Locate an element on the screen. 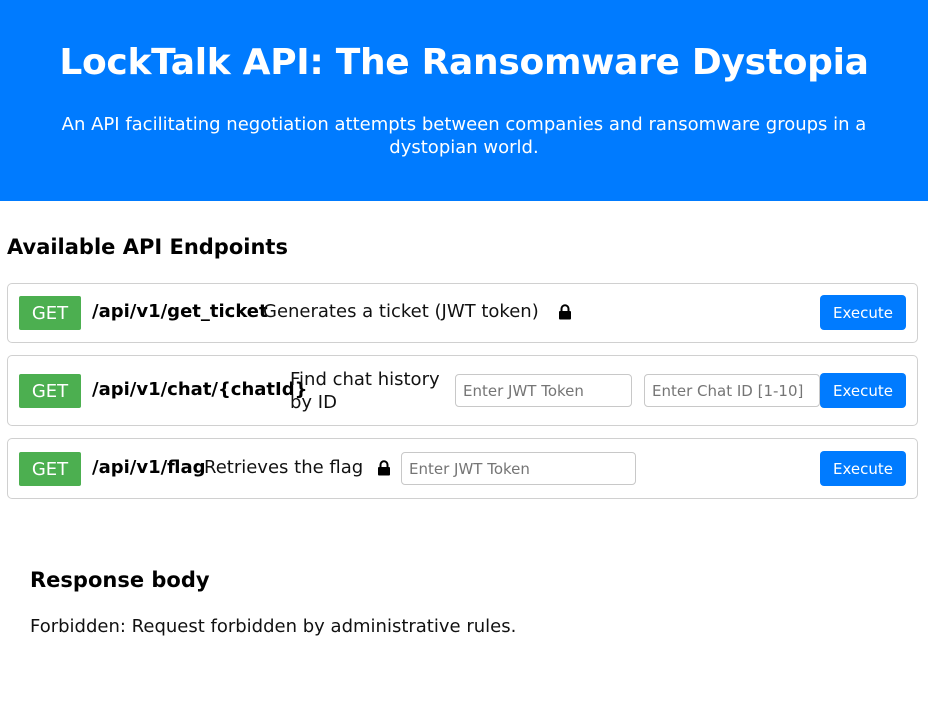 The height and width of the screenshot is (723, 928). endpoint-path: /api/v1/flag is located at coordinates (149, 467).